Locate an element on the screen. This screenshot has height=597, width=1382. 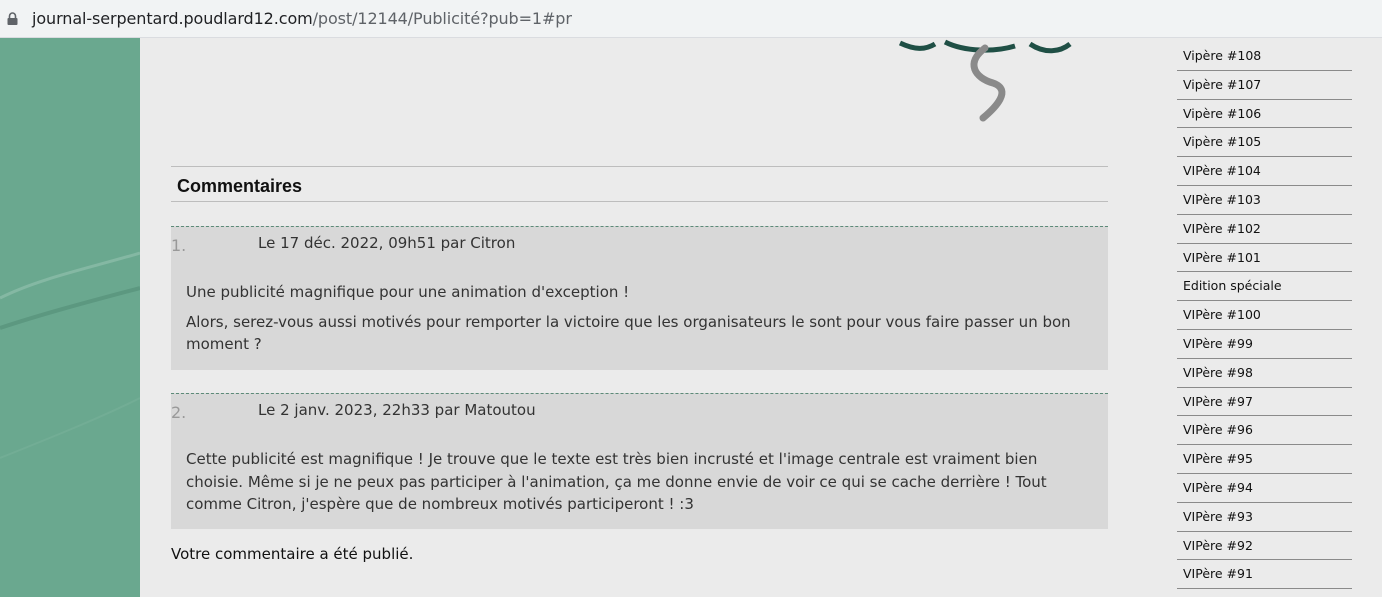
url-path: /post/12144/Publicité?pub=1#pr is located at coordinates (442, 18).